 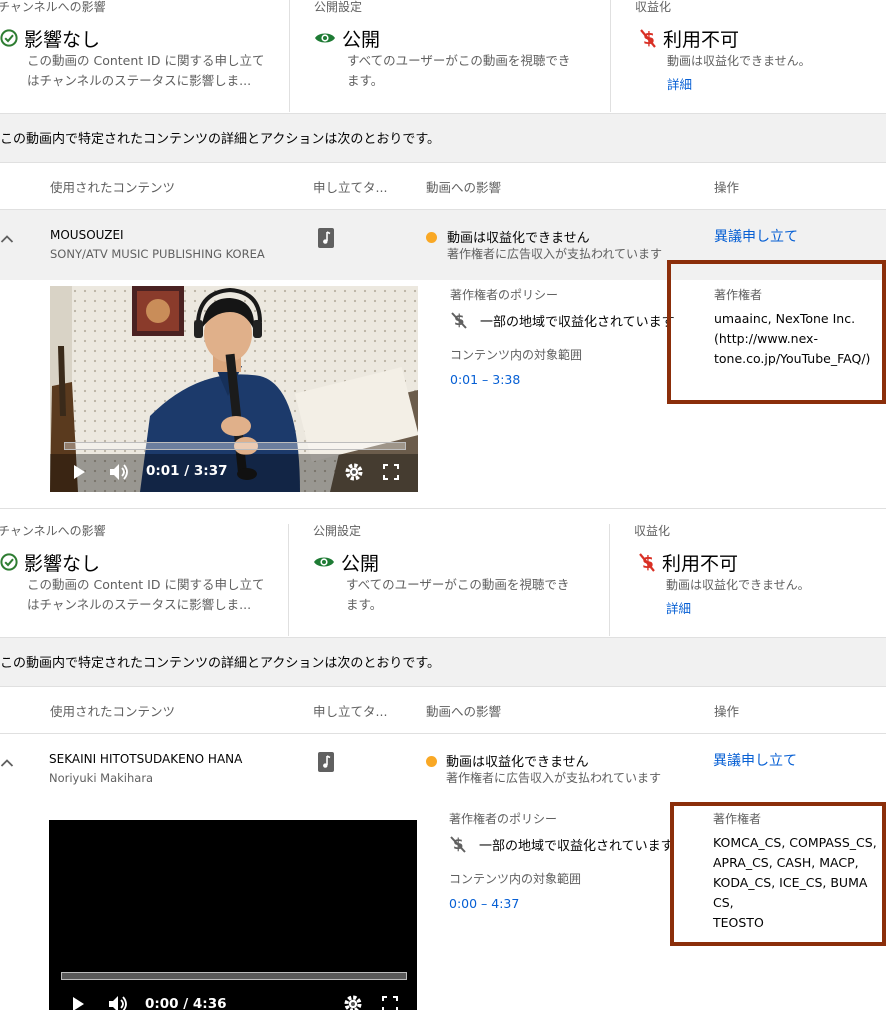 I want to click on range-link: 0:01 – 3:38, so click(x=485, y=379).